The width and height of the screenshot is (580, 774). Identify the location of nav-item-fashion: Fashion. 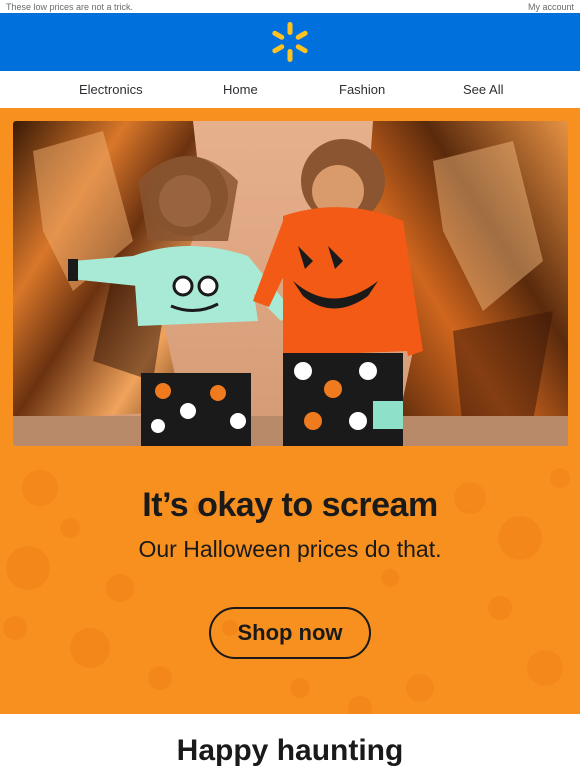
(362, 89).